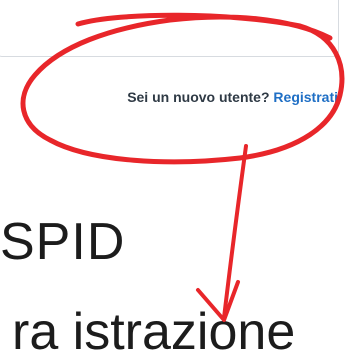 This screenshot has width=350, height=361. Describe the element at coordinates (198, 97) in the screenshot. I see `signup-prompt: Sei un nuovo utente?` at that location.